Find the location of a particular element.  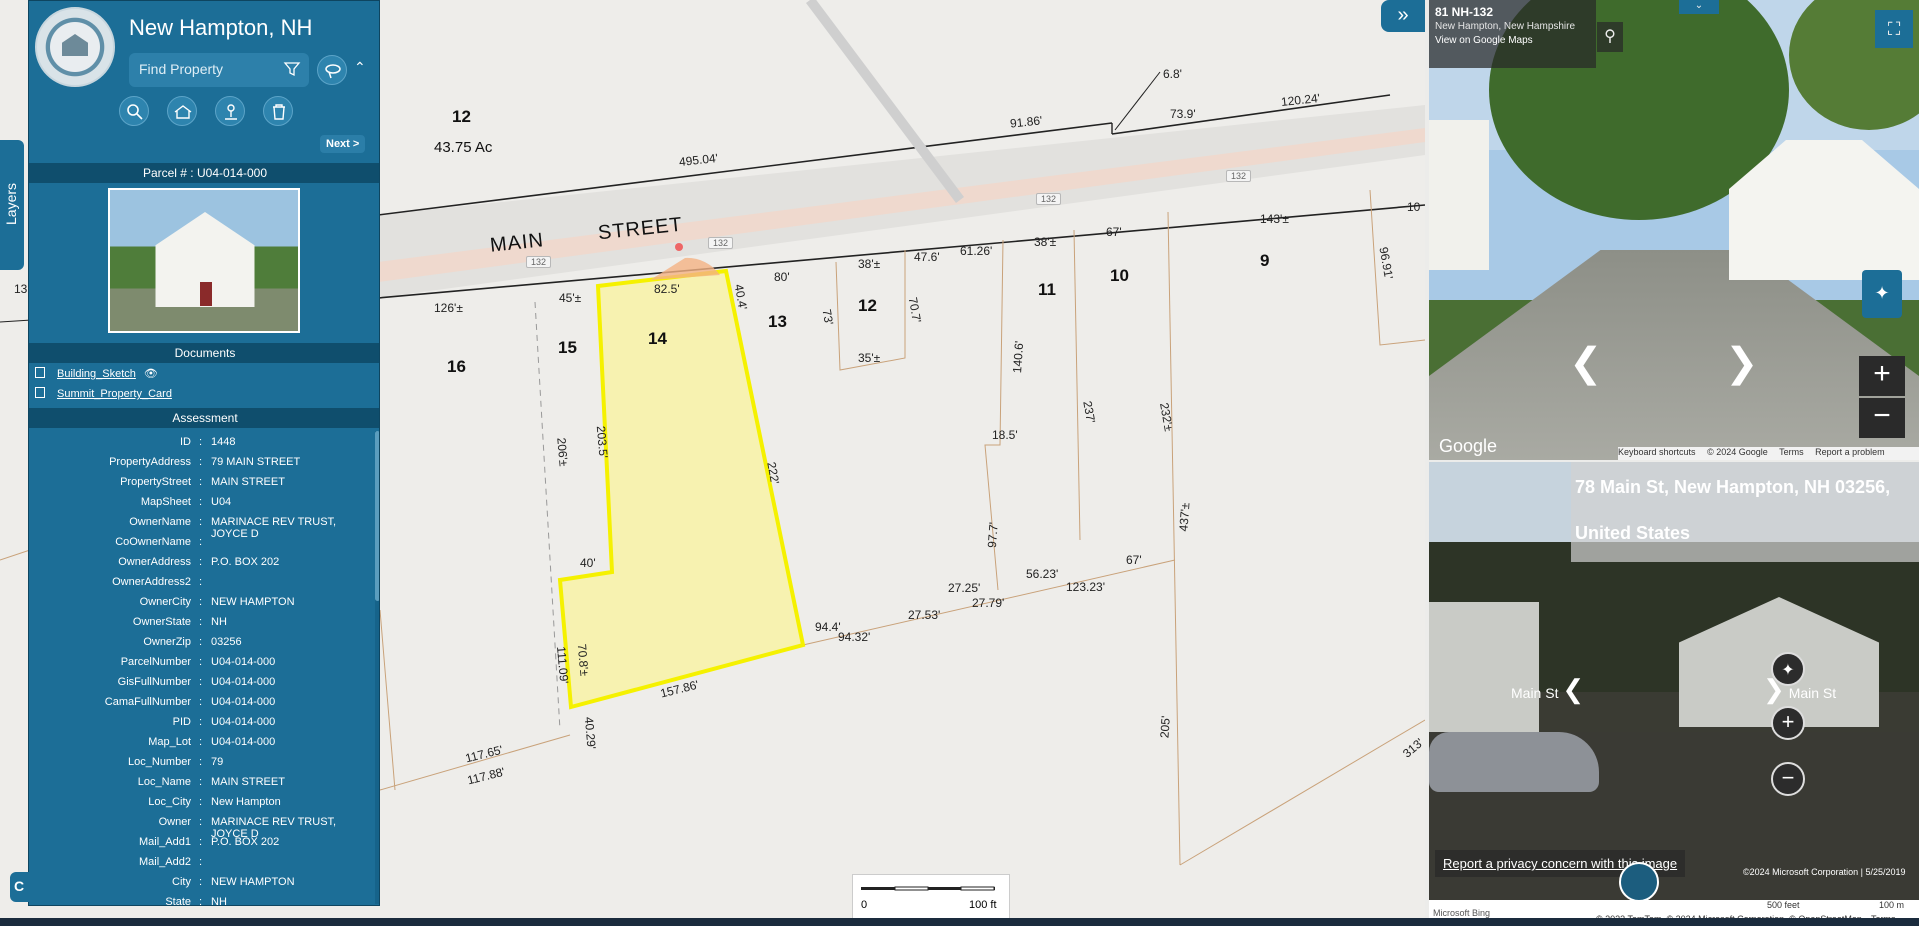

sv-shortcuts: Keyboard shortcuts is located at coordinates (1657, 452).